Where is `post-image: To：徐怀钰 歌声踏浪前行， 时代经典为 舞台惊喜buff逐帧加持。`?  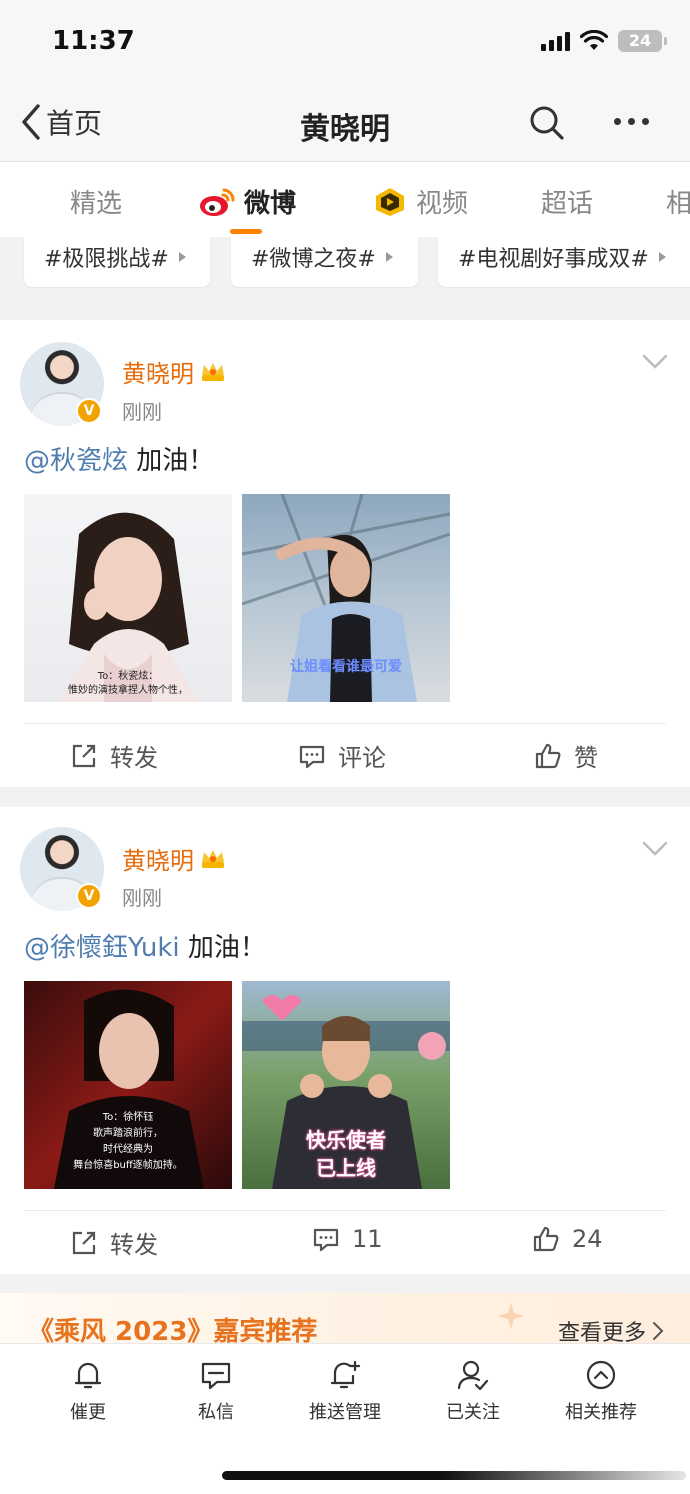 post-image: To：徐怀钰 歌声踏浪前行， 时代经典为 舞台惊喜buff逐帧加持。 is located at coordinates (128, 1085).